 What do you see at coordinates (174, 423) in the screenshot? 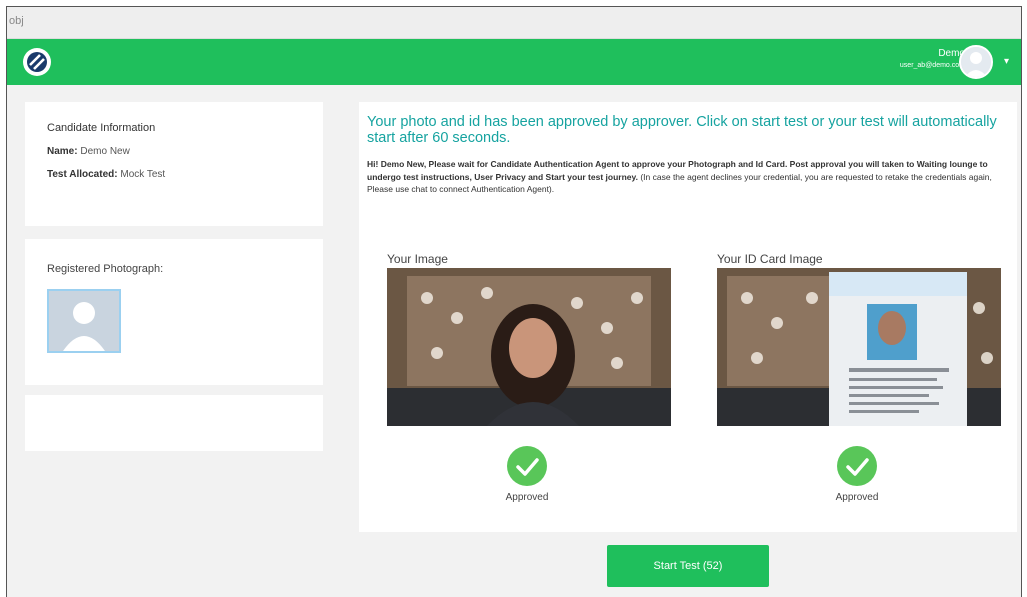
I see `empty-side-card` at bounding box center [174, 423].